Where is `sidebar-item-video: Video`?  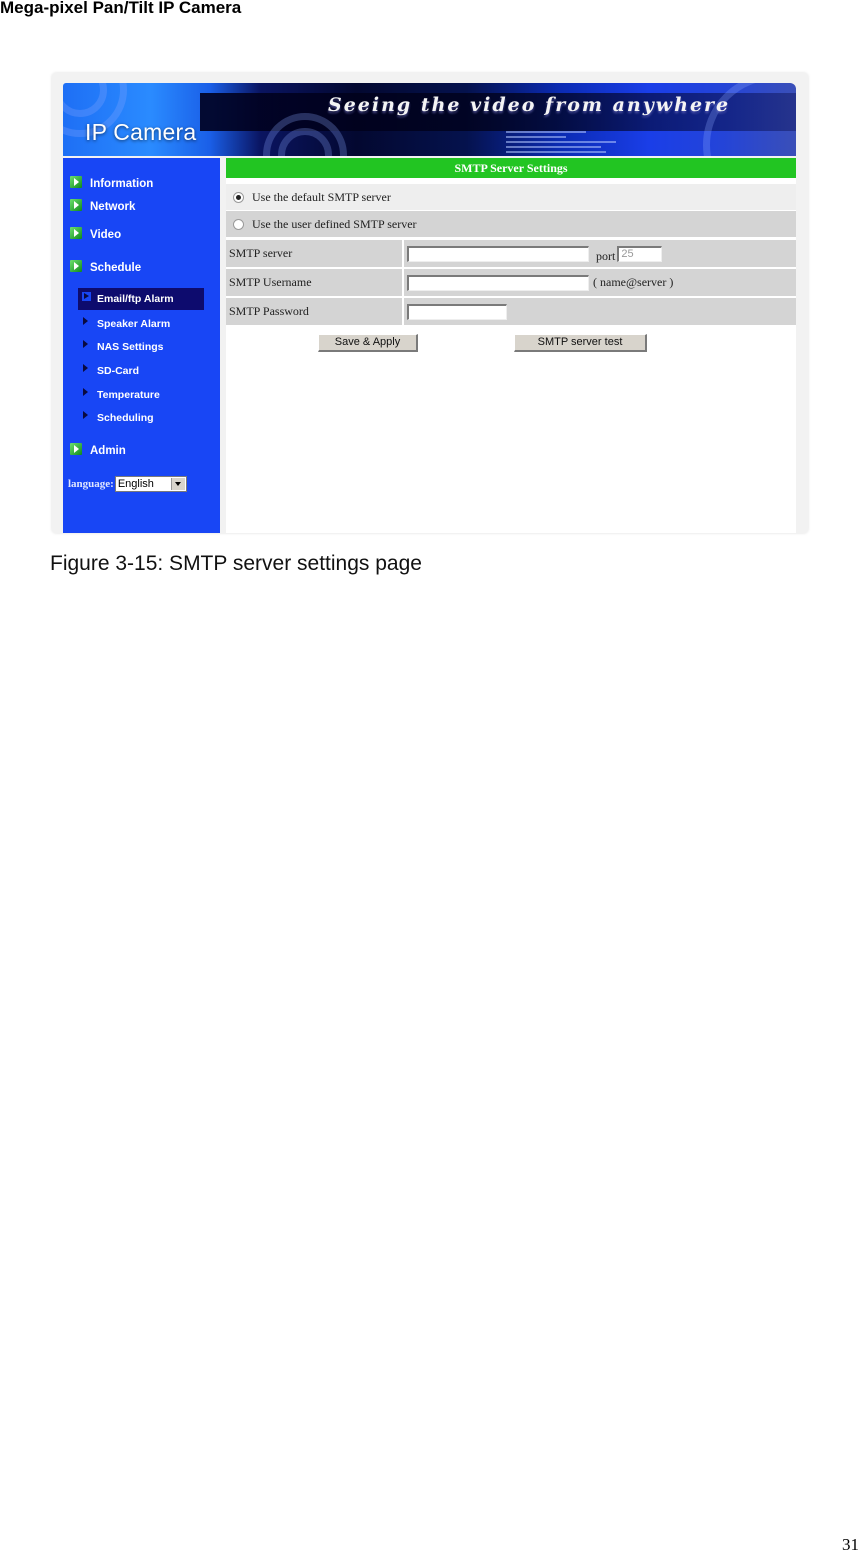 sidebar-item-video: Video is located at coordinates (96, 234).